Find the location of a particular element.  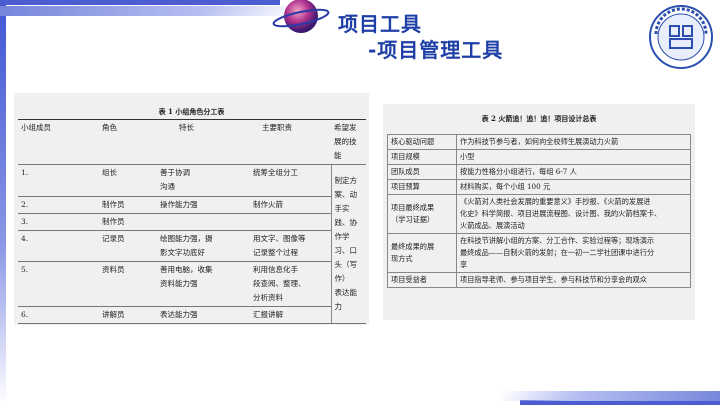

row-label: 项目受益者 is located at coordinates (422, 280).